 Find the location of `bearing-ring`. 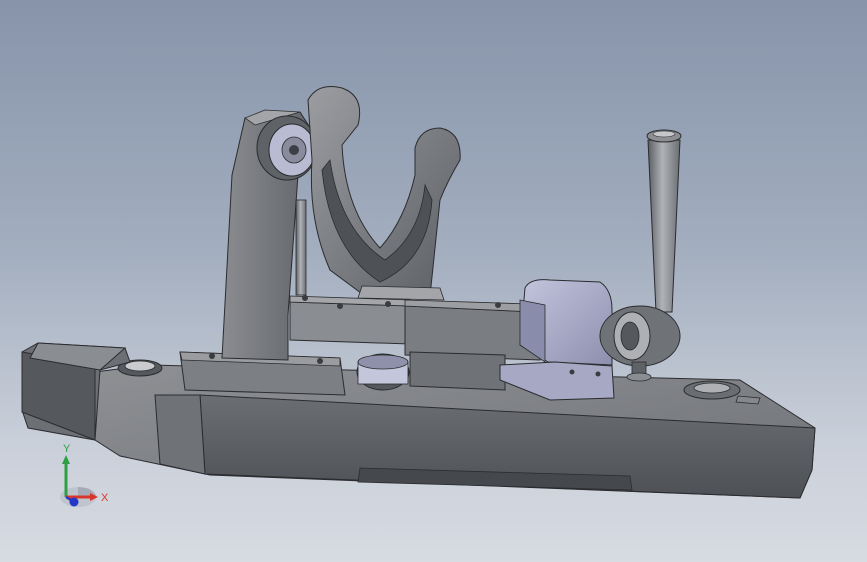

bearing-ring is located at coordinates (383, 372).